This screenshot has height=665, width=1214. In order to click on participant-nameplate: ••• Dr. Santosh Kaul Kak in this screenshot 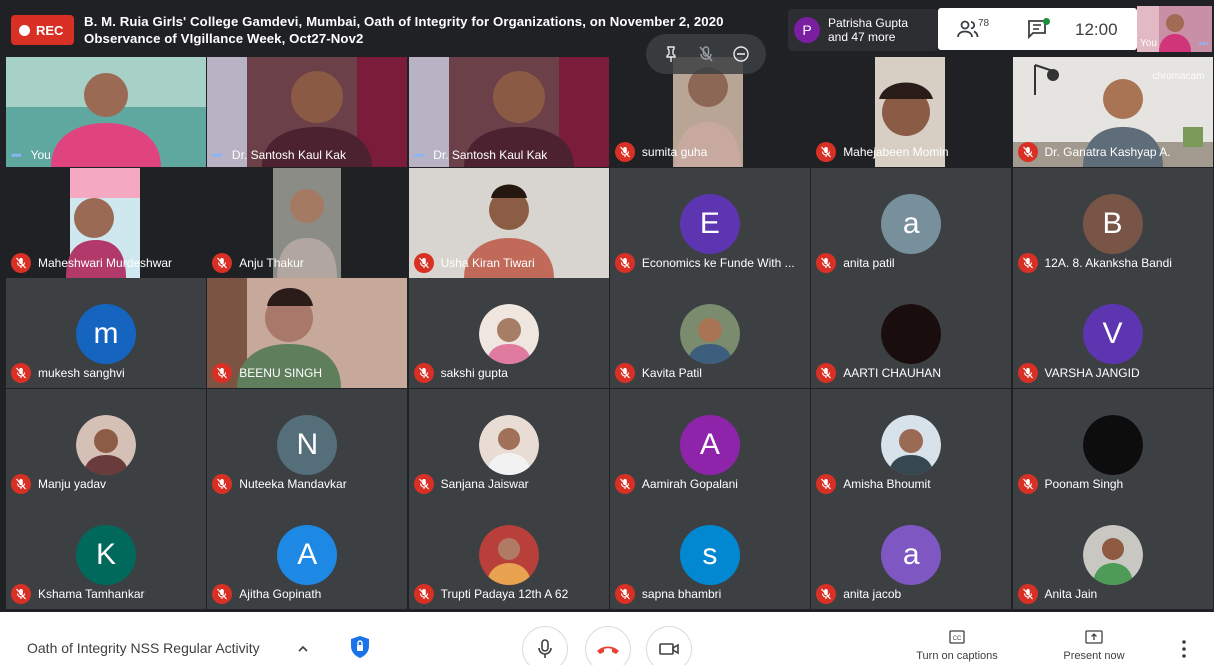, I will do `click(279, 155)`.